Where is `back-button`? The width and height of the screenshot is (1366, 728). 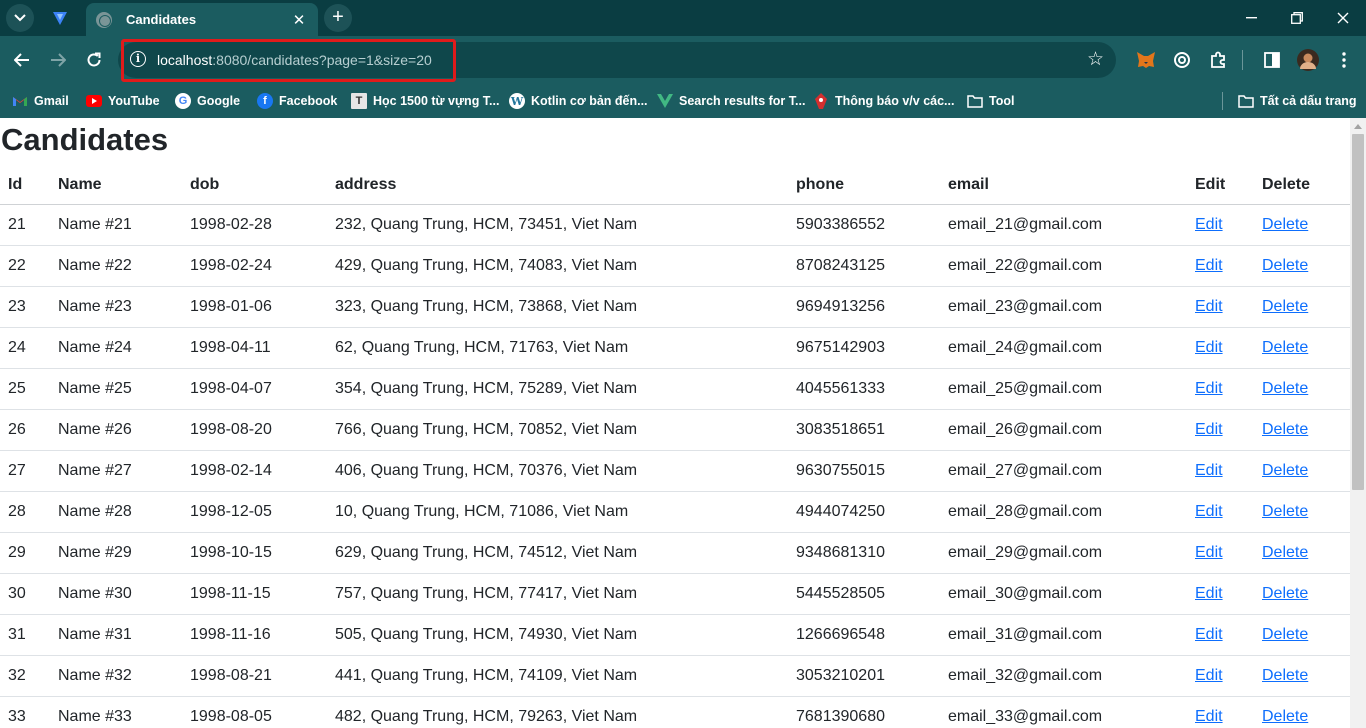 back-button is located at coordinates (22, 60).